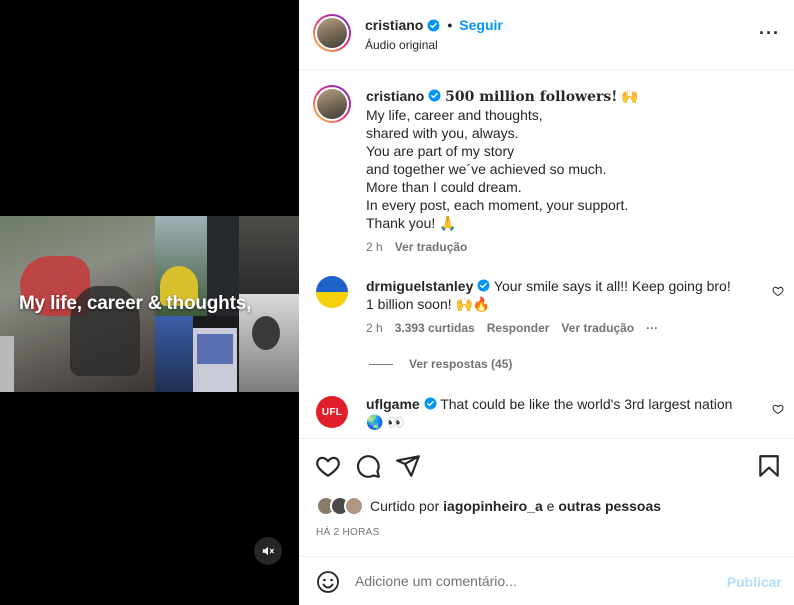 This screenshot has width=794, height=605. I want to click on post-timestamp: HÁ 2 HORAS, so click(348, 532).